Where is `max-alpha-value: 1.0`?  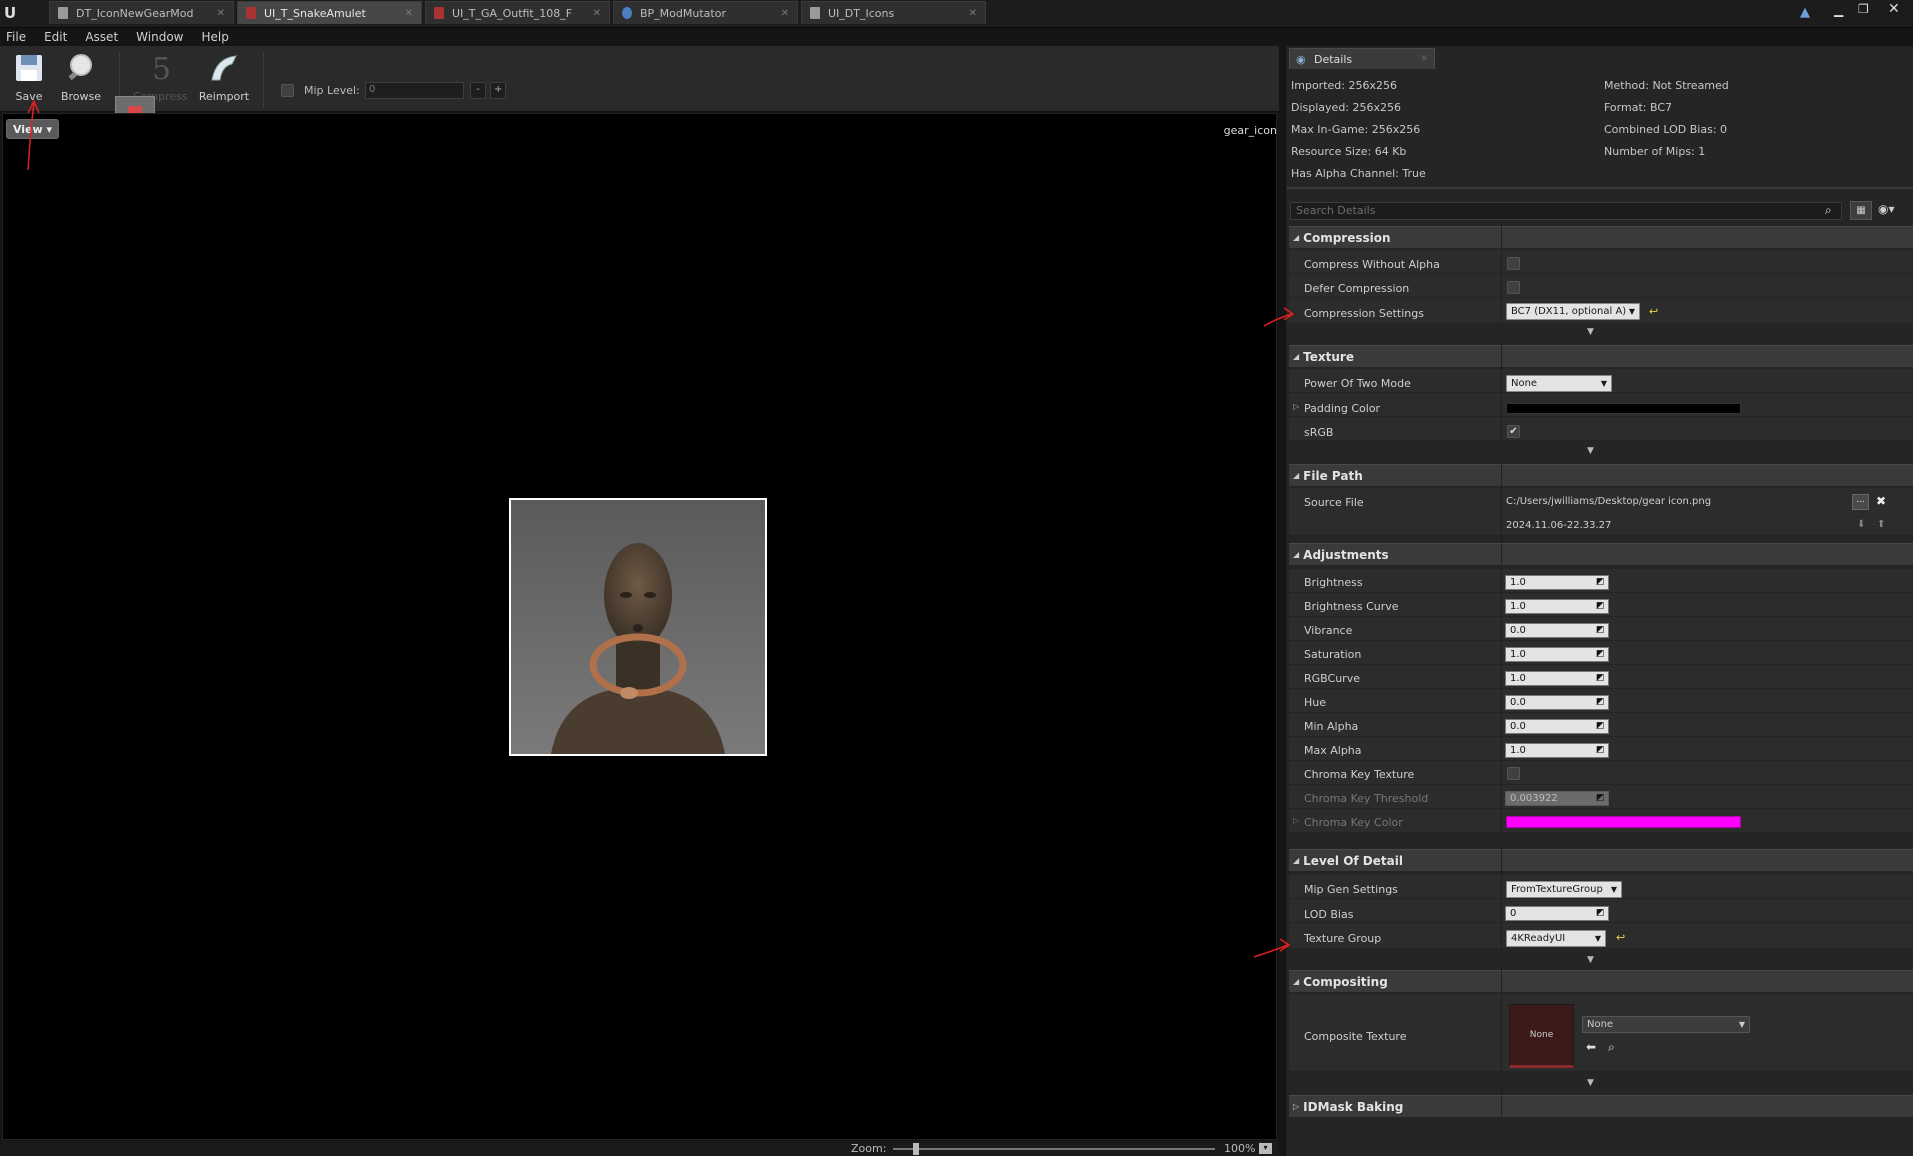
max-alpha-value: 1.0 is located at coordinates (1518, 750).